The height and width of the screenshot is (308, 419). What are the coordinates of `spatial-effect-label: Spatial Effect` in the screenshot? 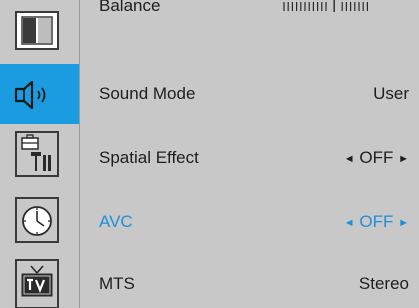 It's located at (149, 157).